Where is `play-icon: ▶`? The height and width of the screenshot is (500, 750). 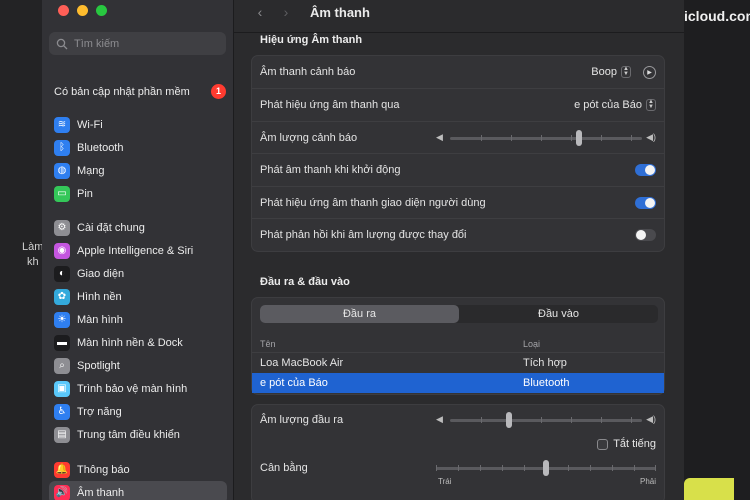 play-icon: ▶ is located at coordinates (649, 72).